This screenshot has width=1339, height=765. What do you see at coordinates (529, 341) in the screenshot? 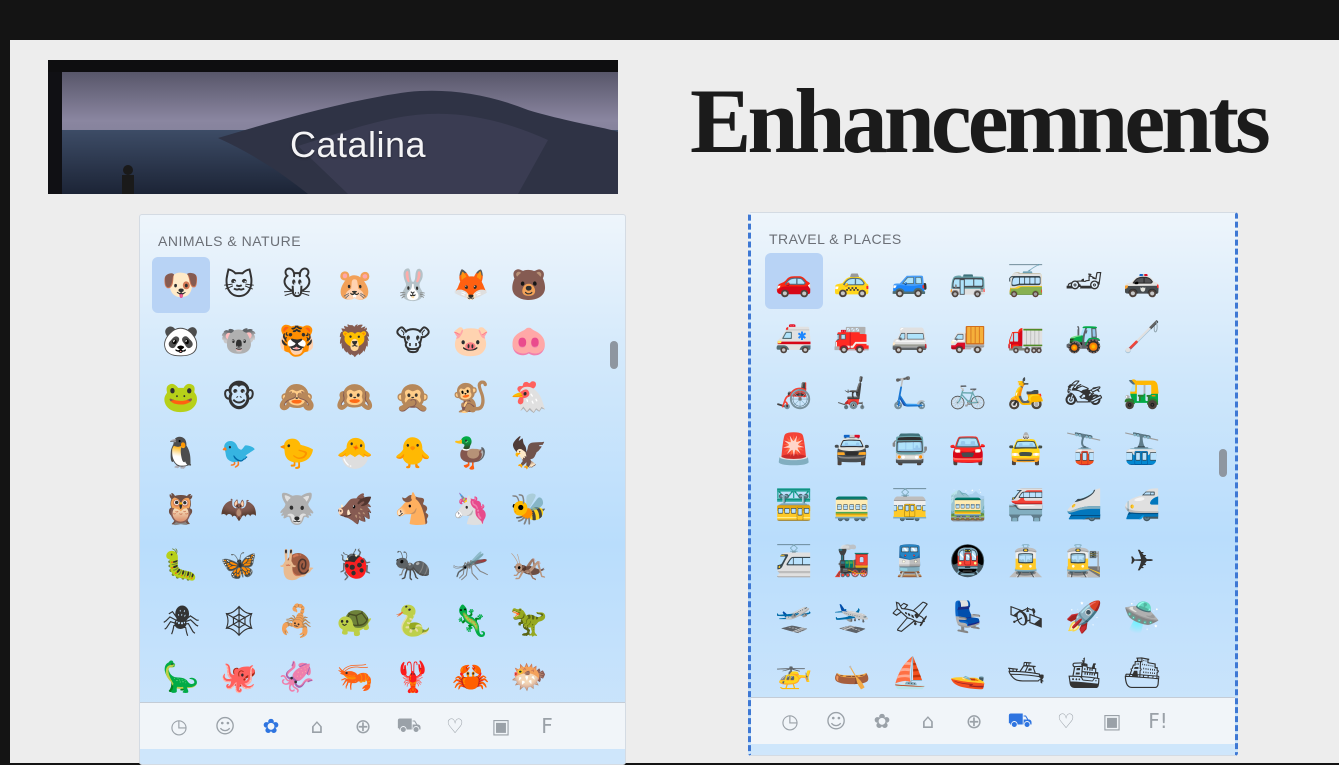
I see `emoji-cell: 🐽` at bounding box center [529, 341].